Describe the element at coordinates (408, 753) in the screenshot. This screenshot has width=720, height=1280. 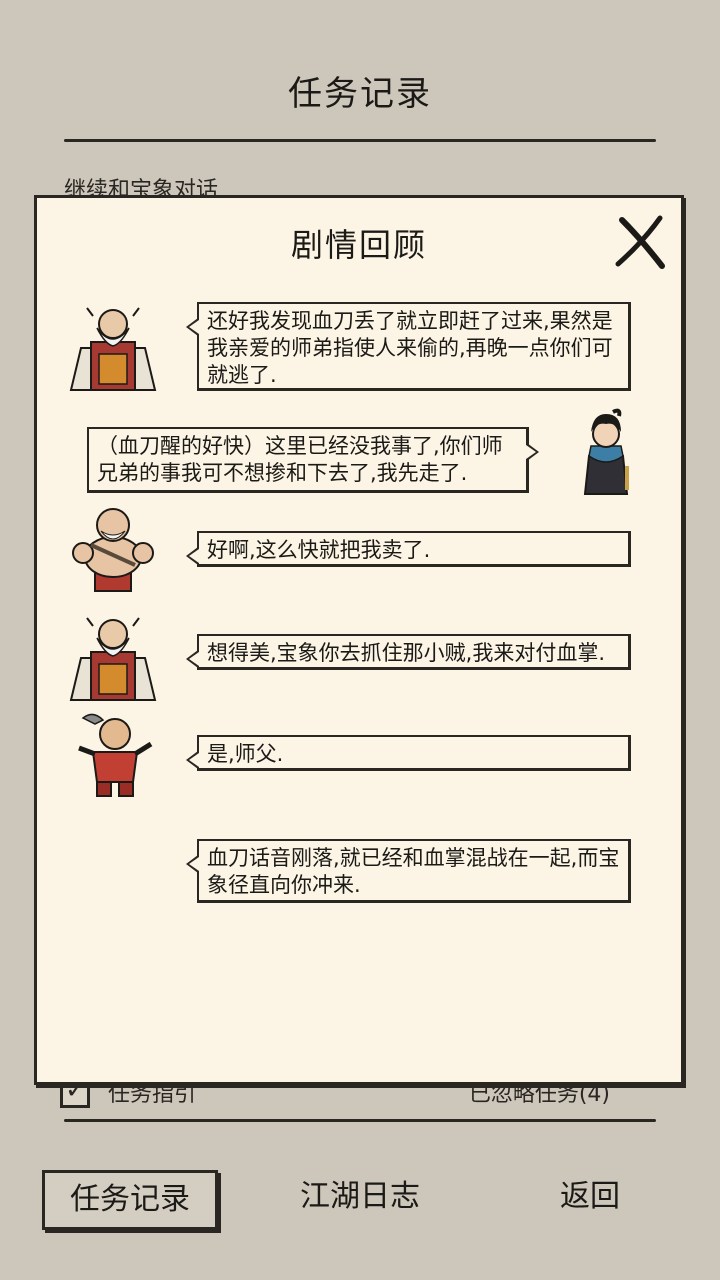
I see `message-bubble: 是,师父.` at that location.